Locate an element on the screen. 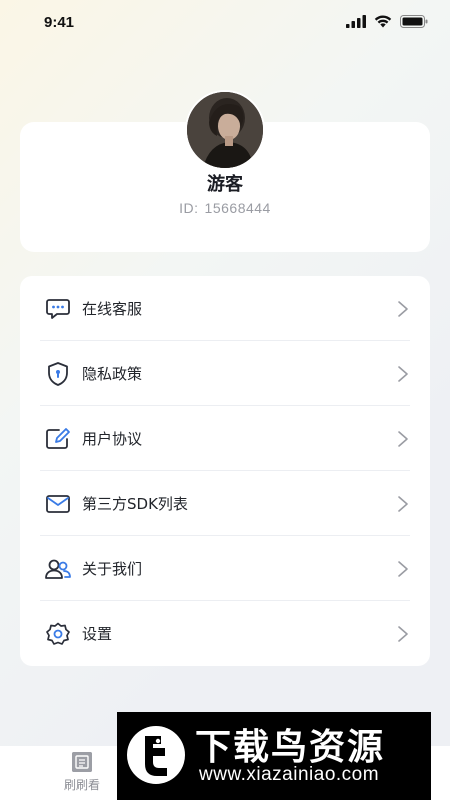 The image size is (450, 800). user-id-value: 15668444 is located at coordinates (237, 208).